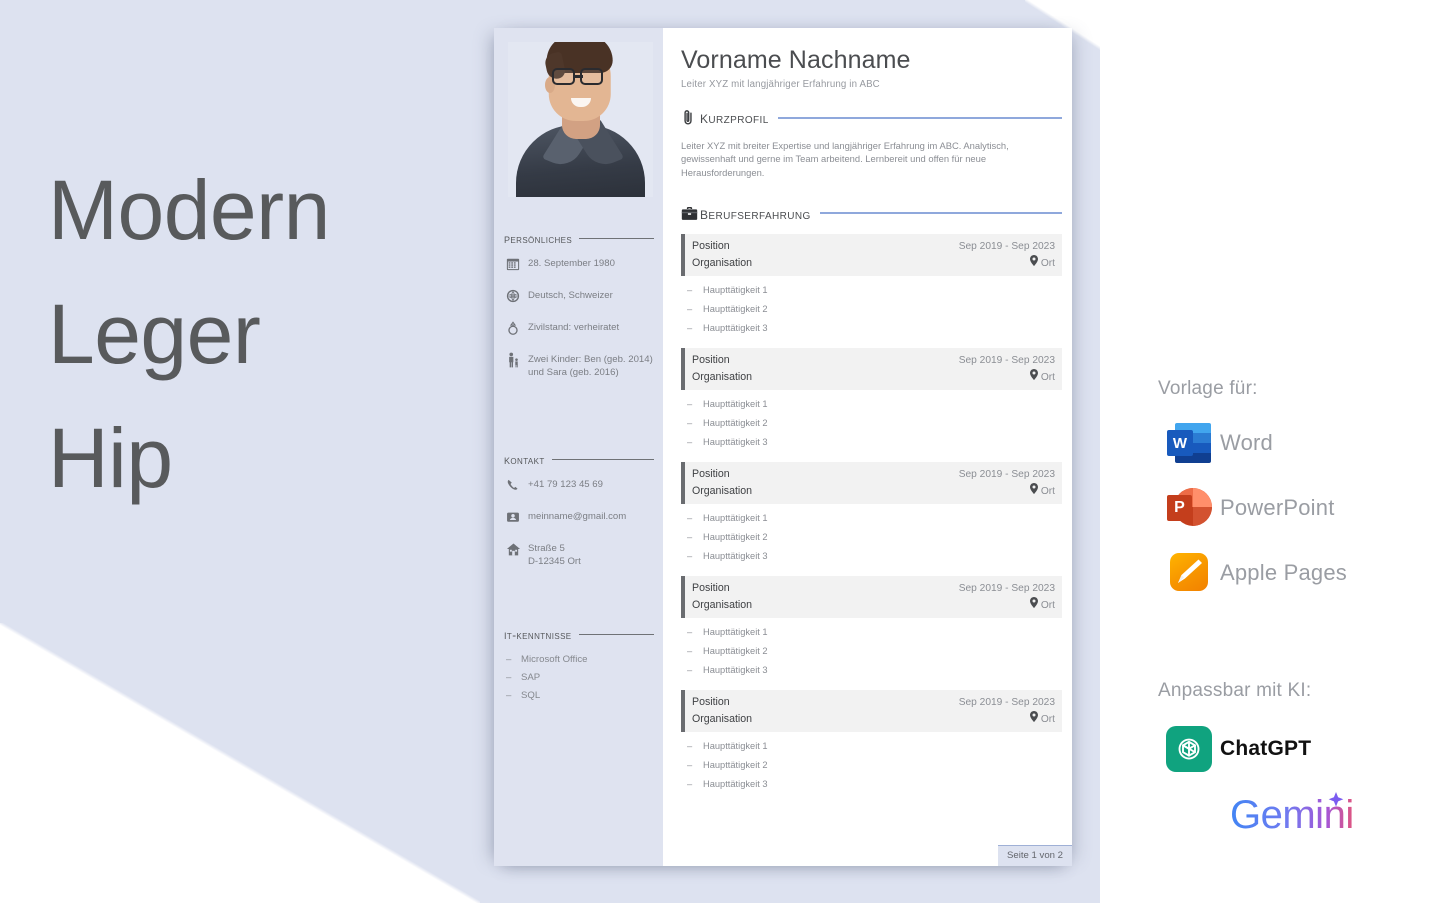 The height and width of the screenshot is (903, 1445). What do you see at coordinates (1283, 572) in the screenshot?
I see `format-label: Apple Pages` at bounding box center [1283, 572].